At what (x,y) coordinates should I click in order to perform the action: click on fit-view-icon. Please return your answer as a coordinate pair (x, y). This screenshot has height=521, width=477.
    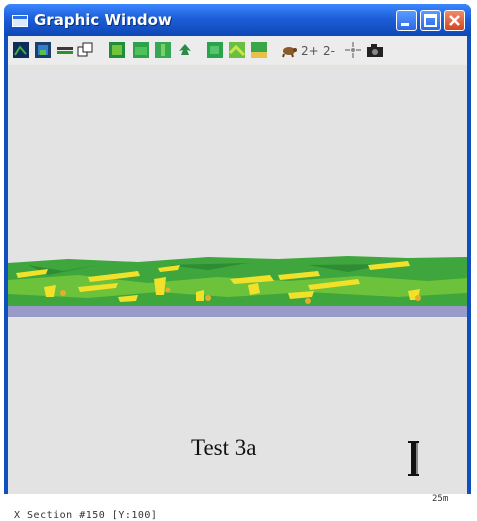
    Looking at the image, I should click on (353, 50).